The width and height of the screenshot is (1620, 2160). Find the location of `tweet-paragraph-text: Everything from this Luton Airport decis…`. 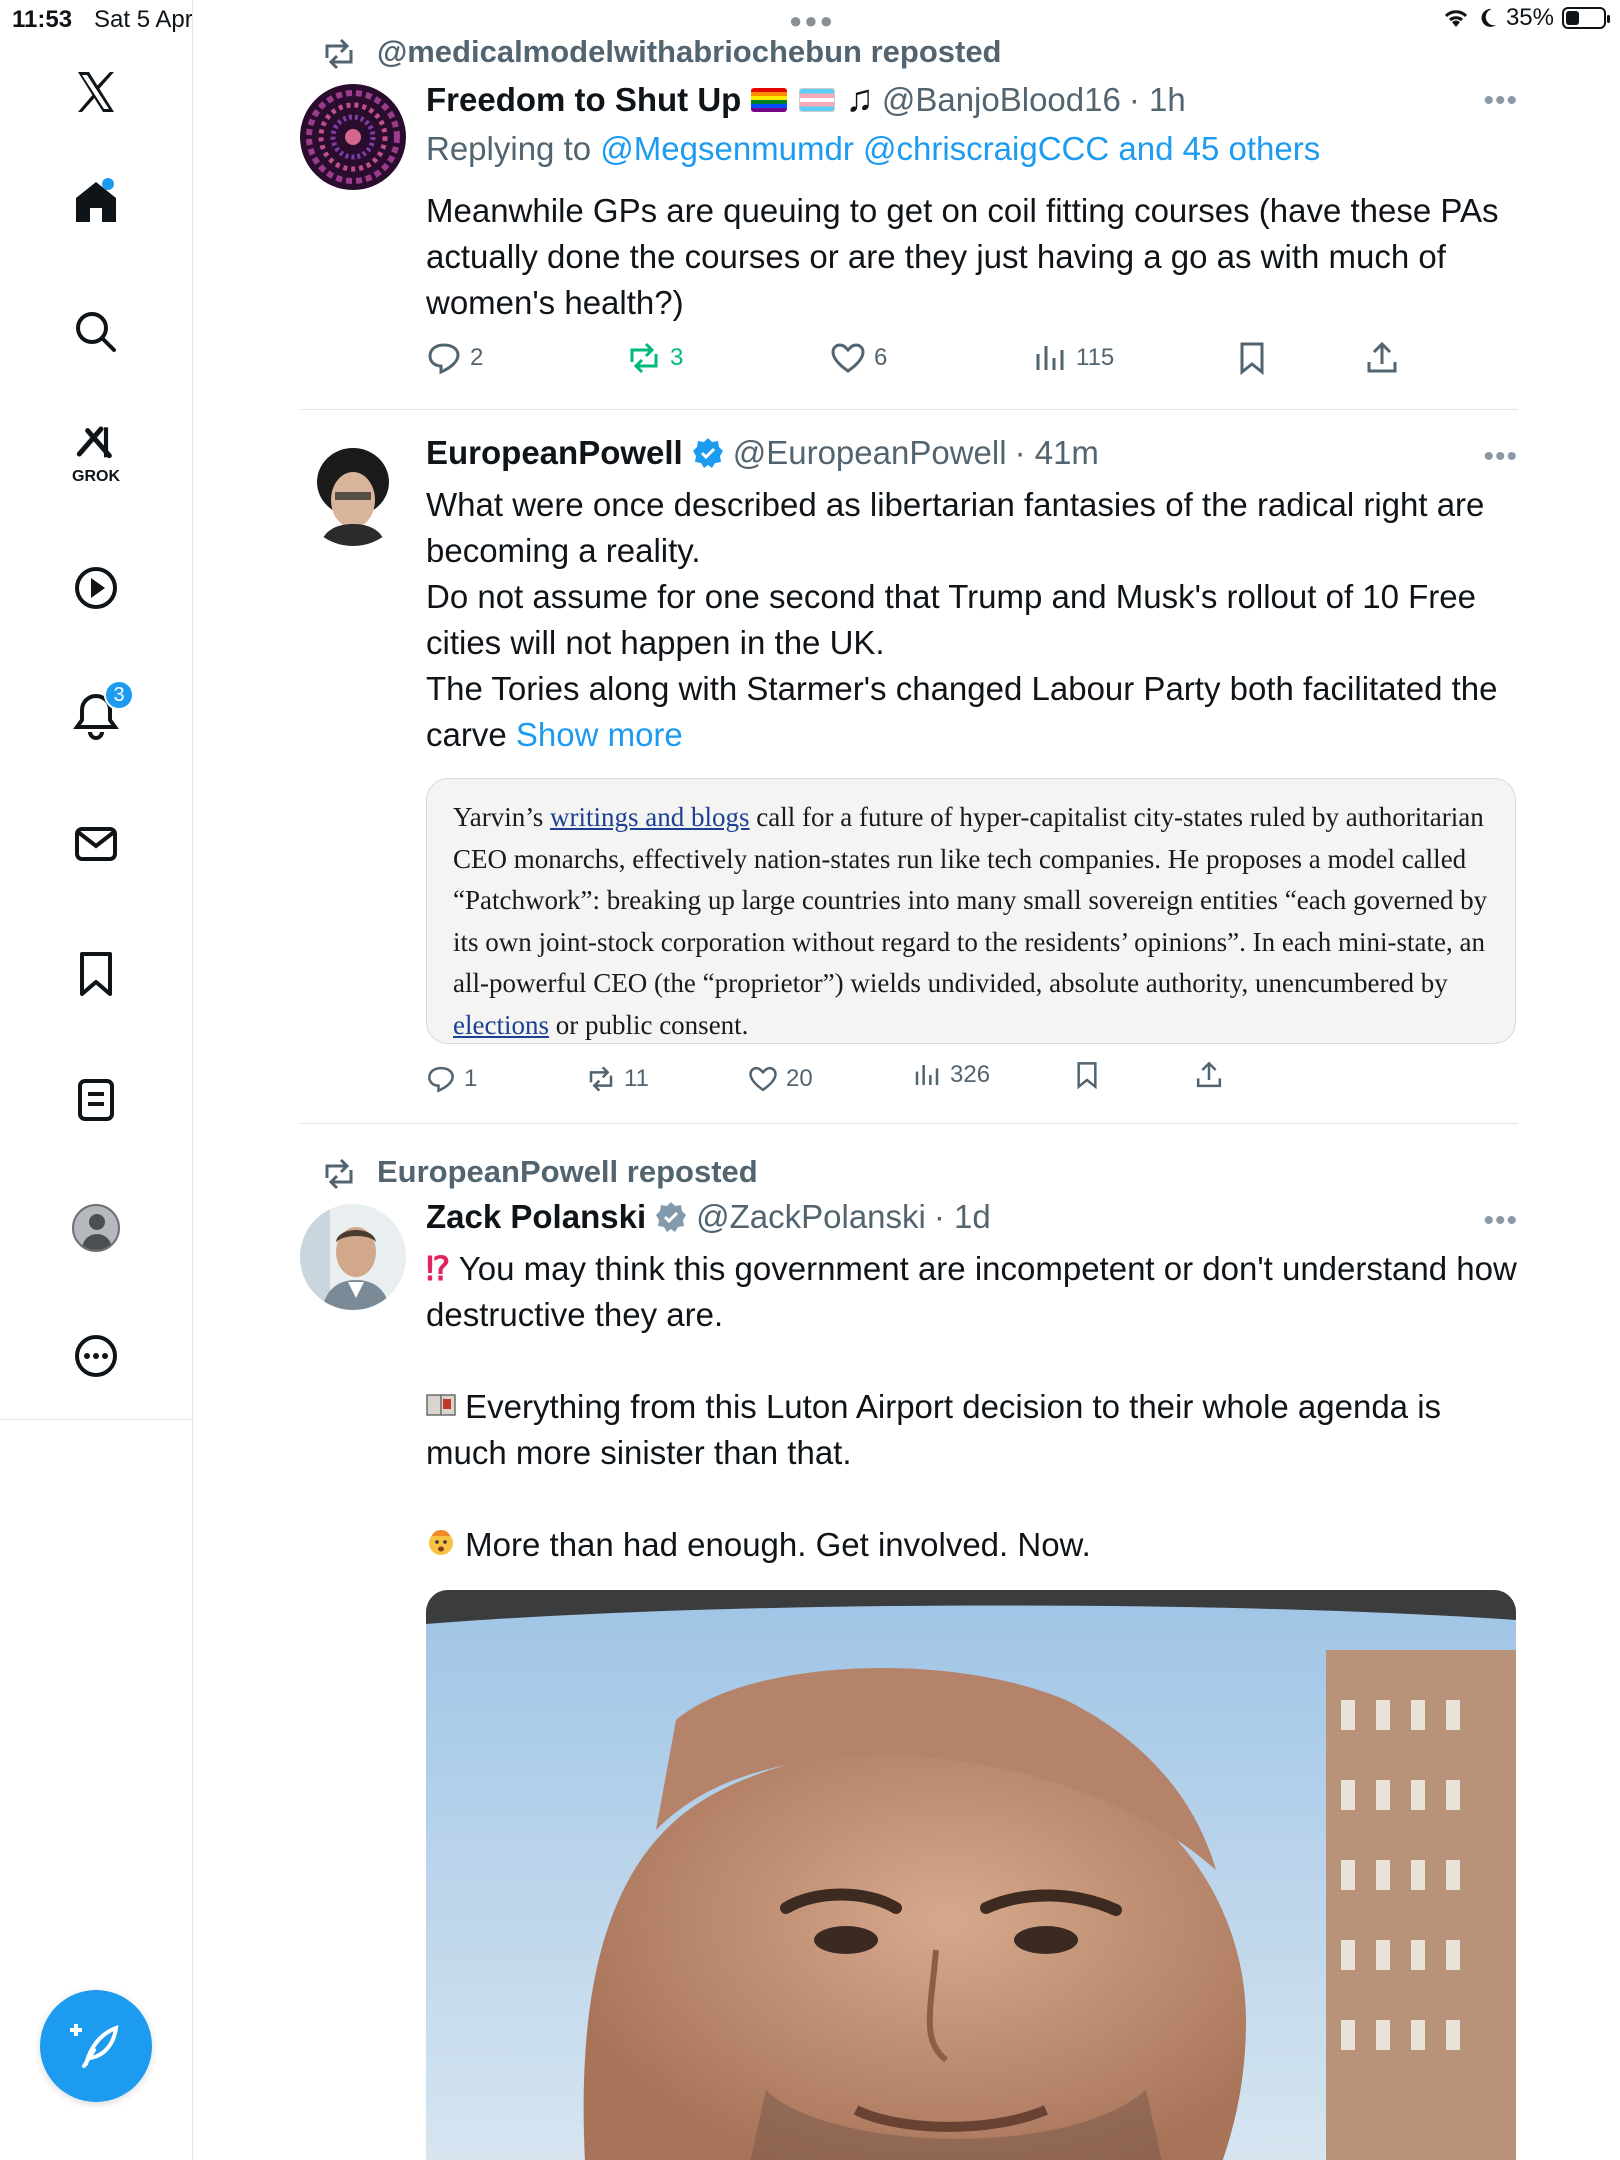

tweet-paragraph-text: Everything from this Luton Airport decis… is located at coordinates (934, 1429).